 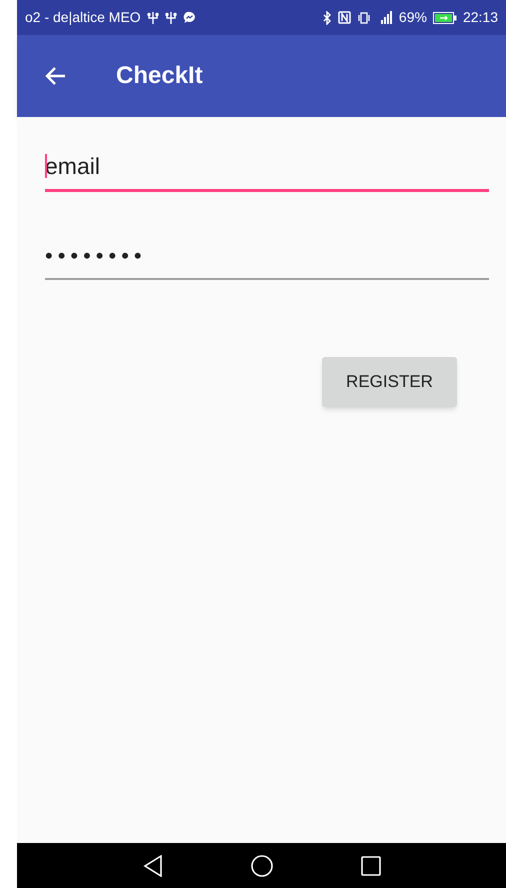 I want to click on battery-percent-text: 69%, so click(x=412, y=17).